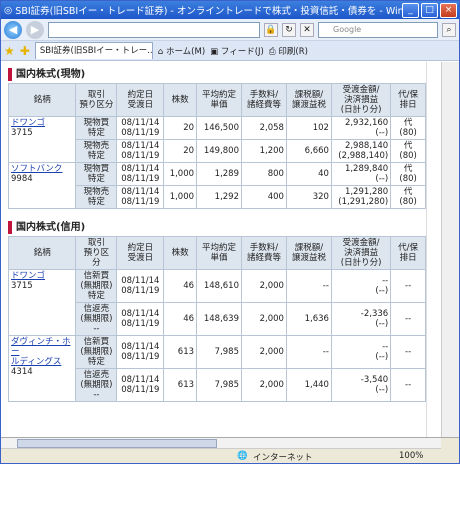 This screenshot has width=460, height=530. I want to click on favorites-star-icon: ★, so click(9, 51).